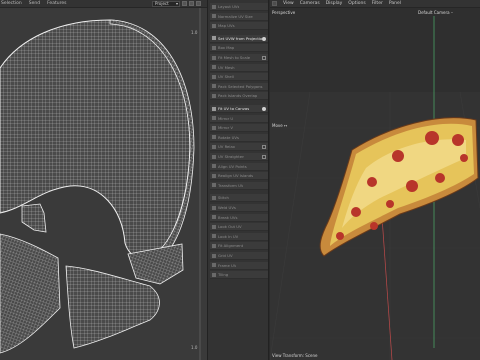 The width and height of the screenshot is (480, 360). I want to click on settings-icon, so click(198, 3).